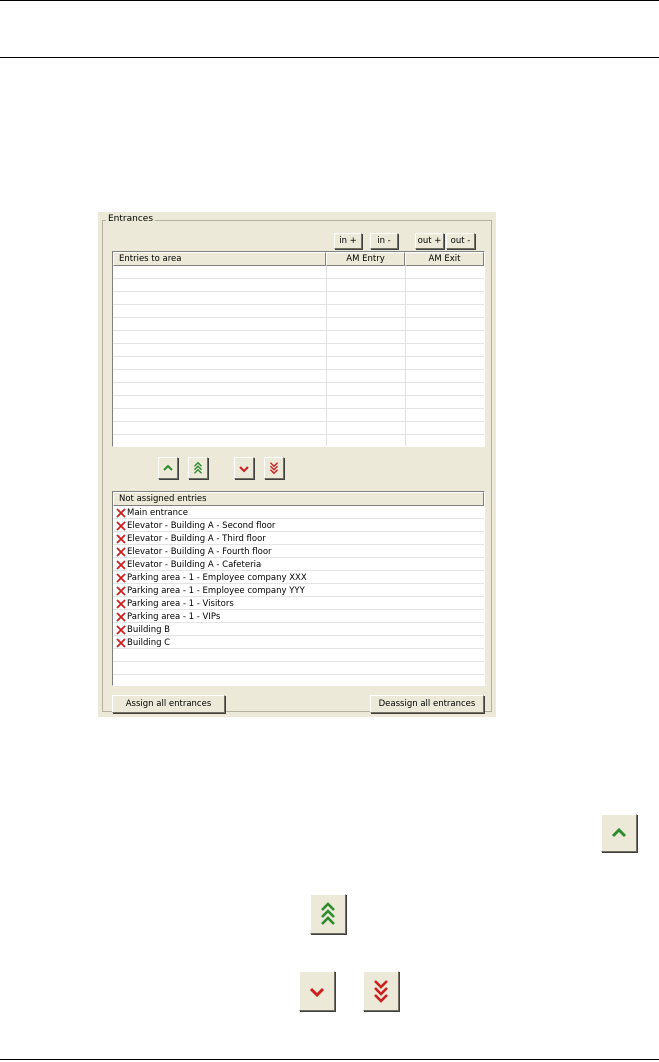  Describe the element at coordinates (329, 0) in the screenshot. I see `top-rule` at that location.